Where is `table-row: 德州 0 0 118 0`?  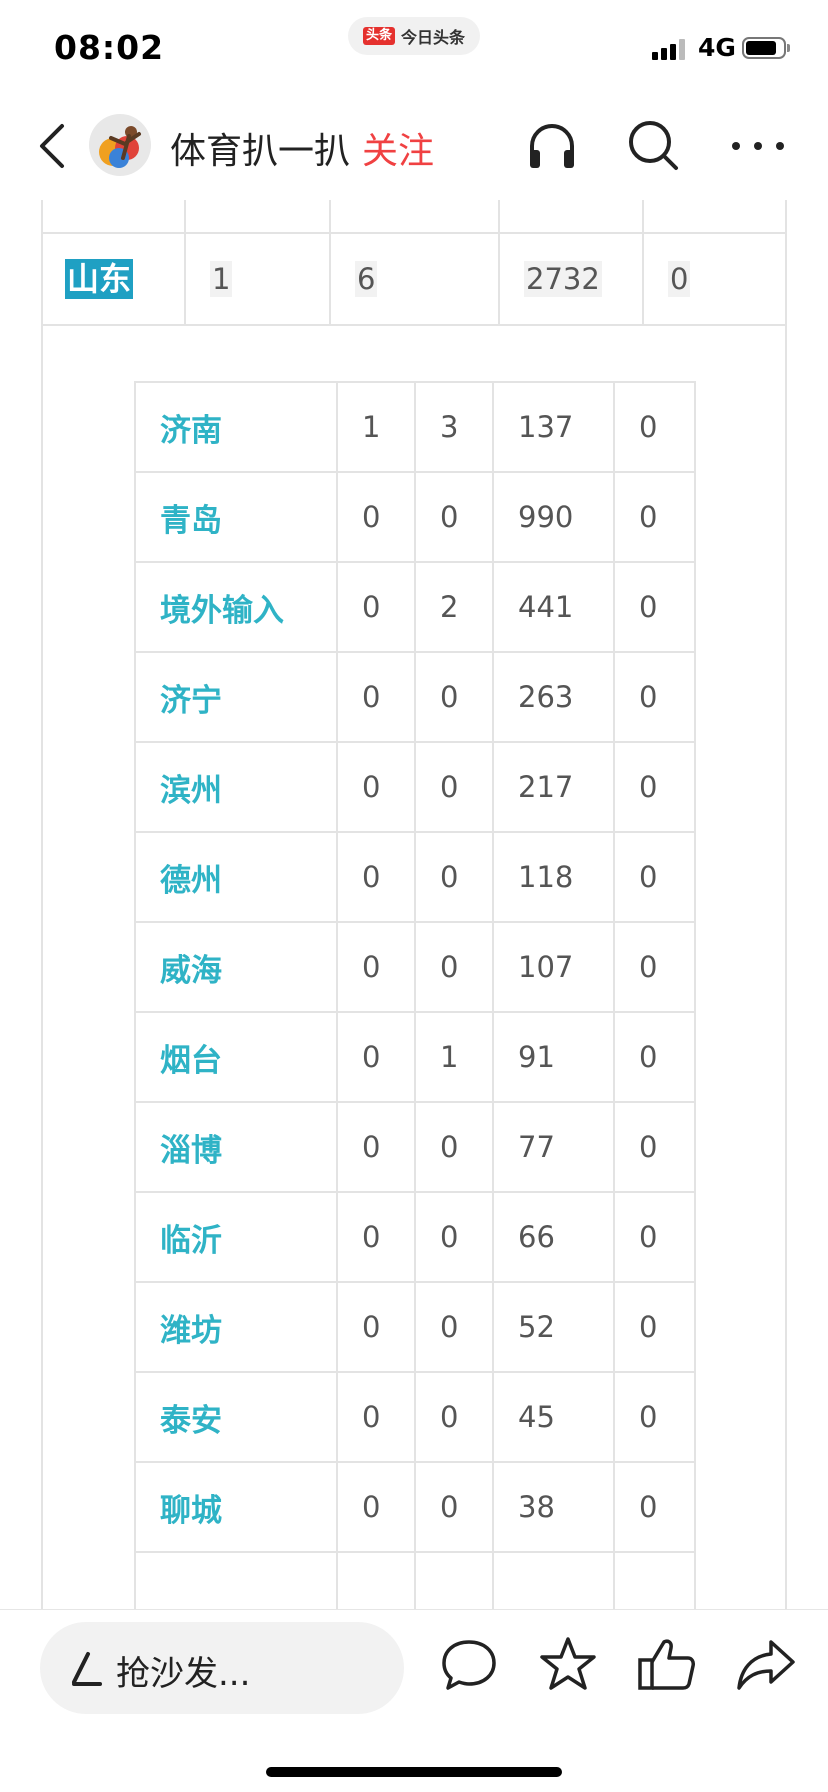
table-row: 德州 0 0 118 0 is located at coordinates (415, 877).